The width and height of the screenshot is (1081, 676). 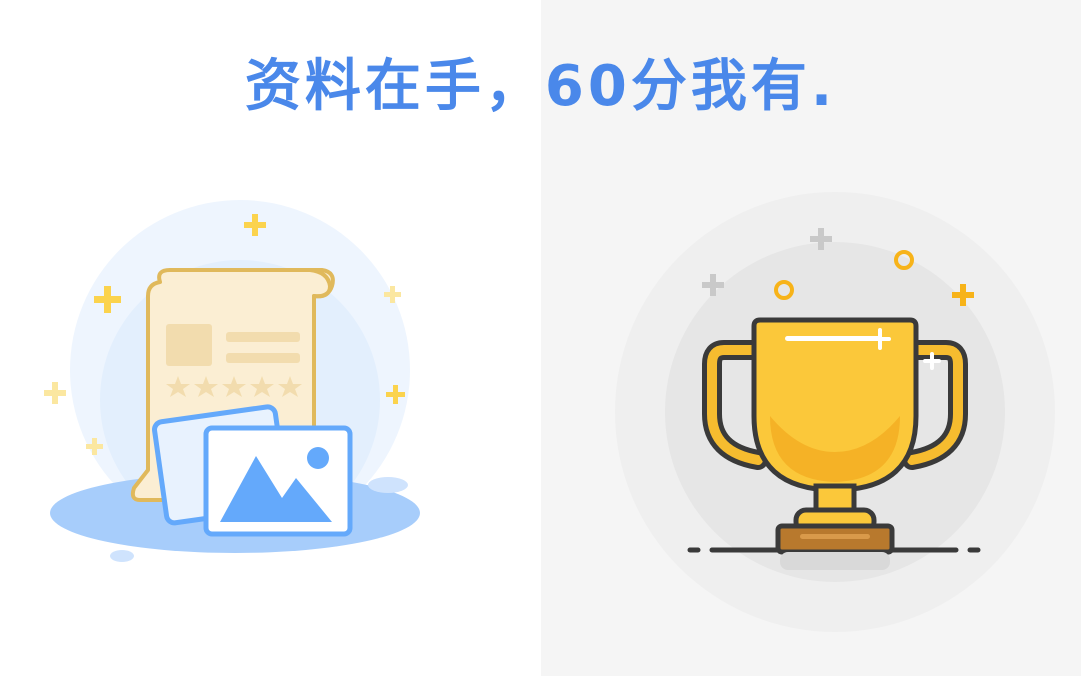 I want to click on ground-blob-small, so click(x=122, y=556).